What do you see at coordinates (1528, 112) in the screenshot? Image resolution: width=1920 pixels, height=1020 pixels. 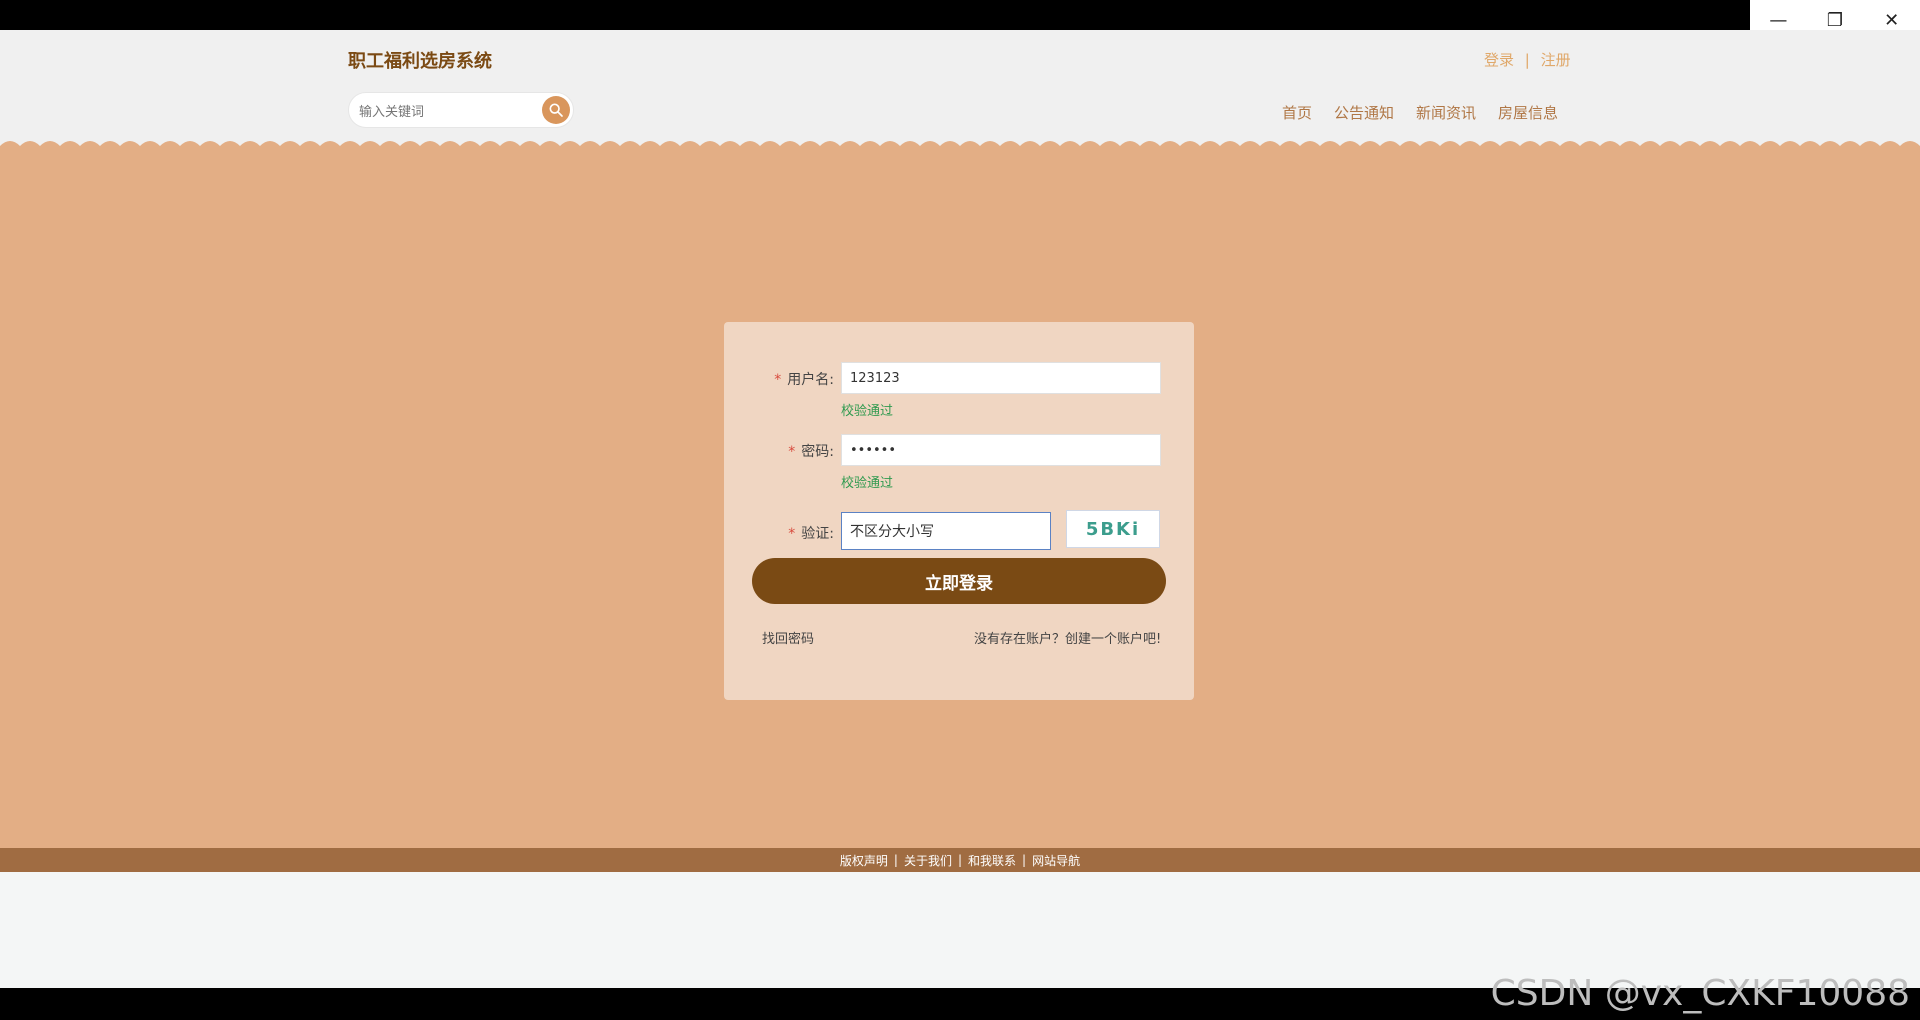 I see `nav-item-houses: 房屋信息` at bounding box center [1528, 112].